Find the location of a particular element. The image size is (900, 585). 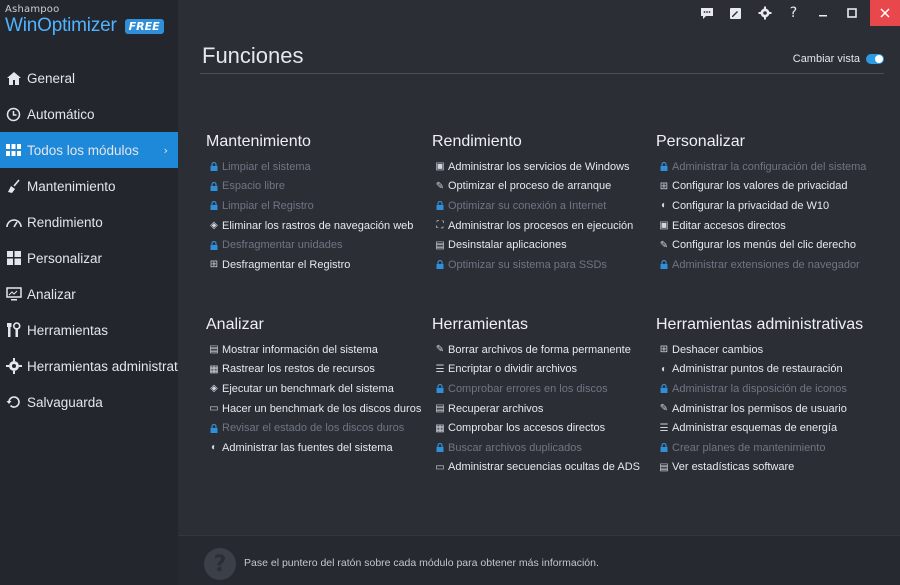

gear-icon is located at coordinates (13, 366).